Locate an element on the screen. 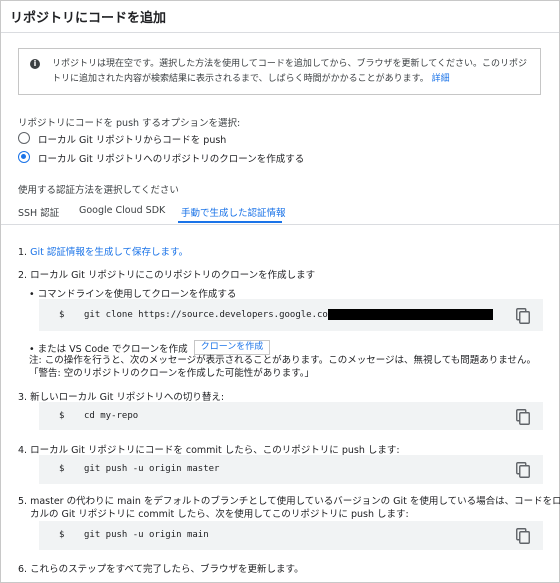 The height and width of the screenshot is (583, 560). auth-tabs: SSH 認証 Google Cloud SDK 手動で生成した認証情報 is located at coordinates (280, 212).